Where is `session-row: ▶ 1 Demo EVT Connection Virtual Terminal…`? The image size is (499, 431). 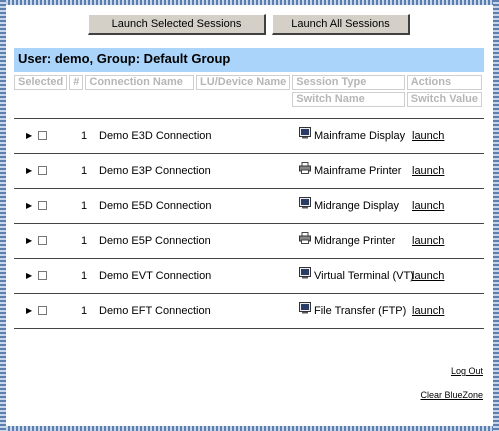 session-row: ▶ 1 Demo EVT Connection Virtual Terminal… is located at coordinates (249, 275).